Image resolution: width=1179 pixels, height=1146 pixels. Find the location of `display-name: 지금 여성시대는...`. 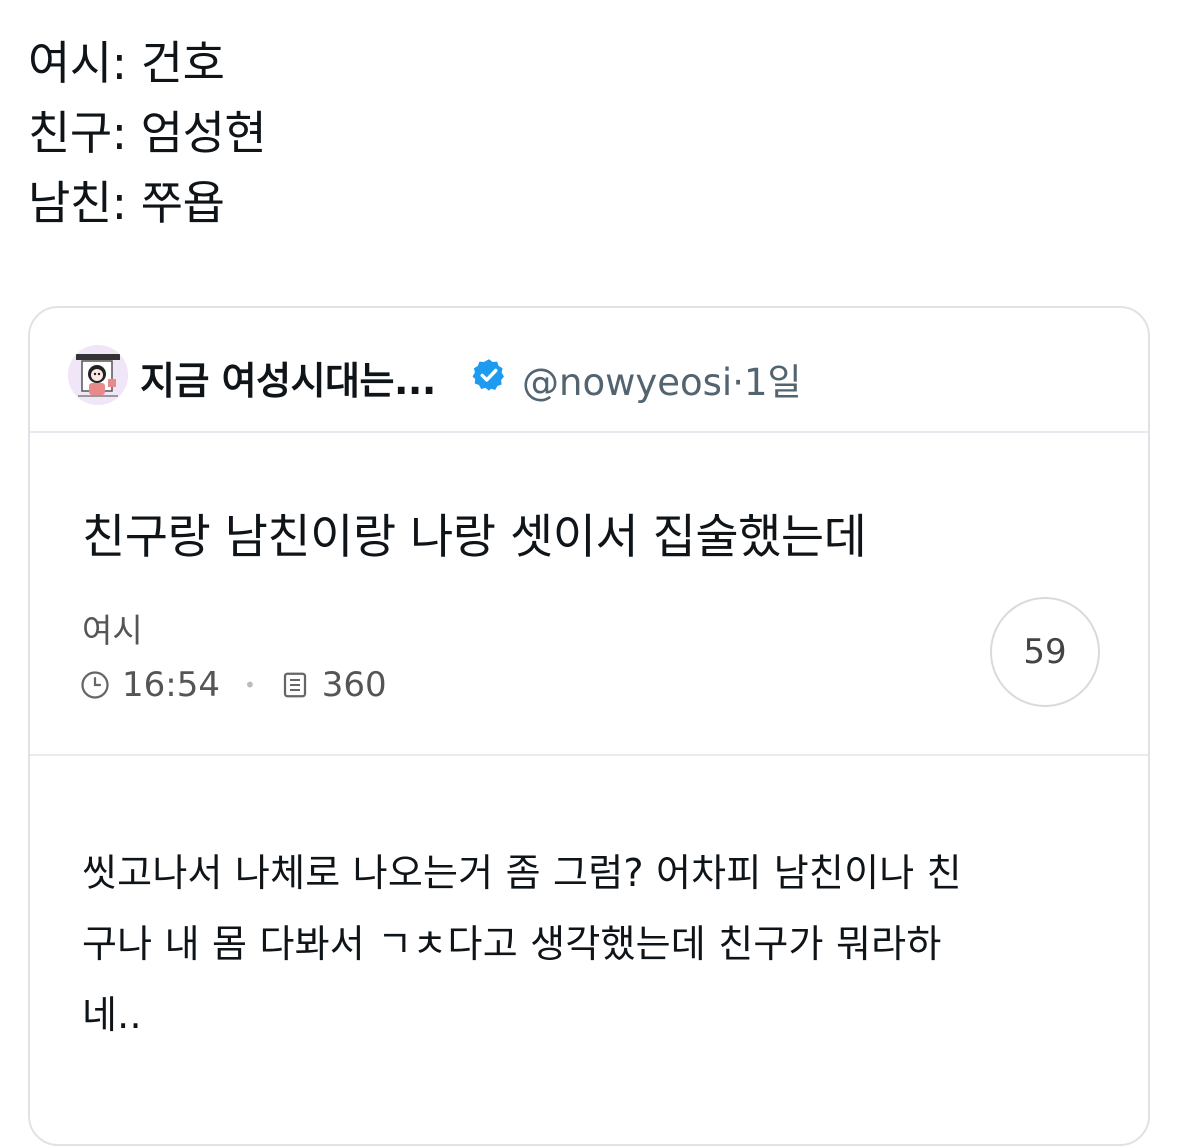

display-name: 지금 여성시대는... is located at coordinates (288, 377).